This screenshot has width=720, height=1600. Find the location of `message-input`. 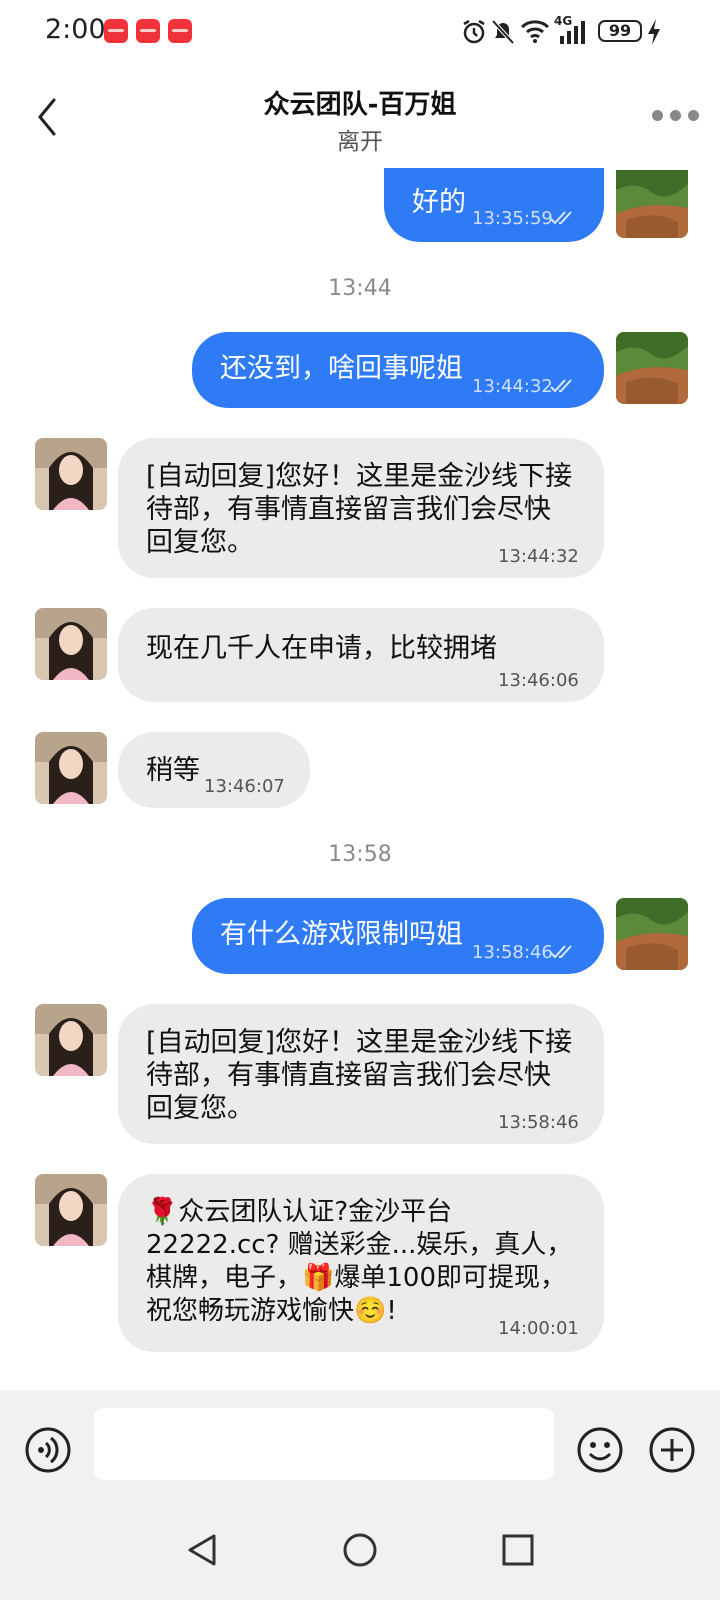

message-input is located at coordinates (324, 1444).